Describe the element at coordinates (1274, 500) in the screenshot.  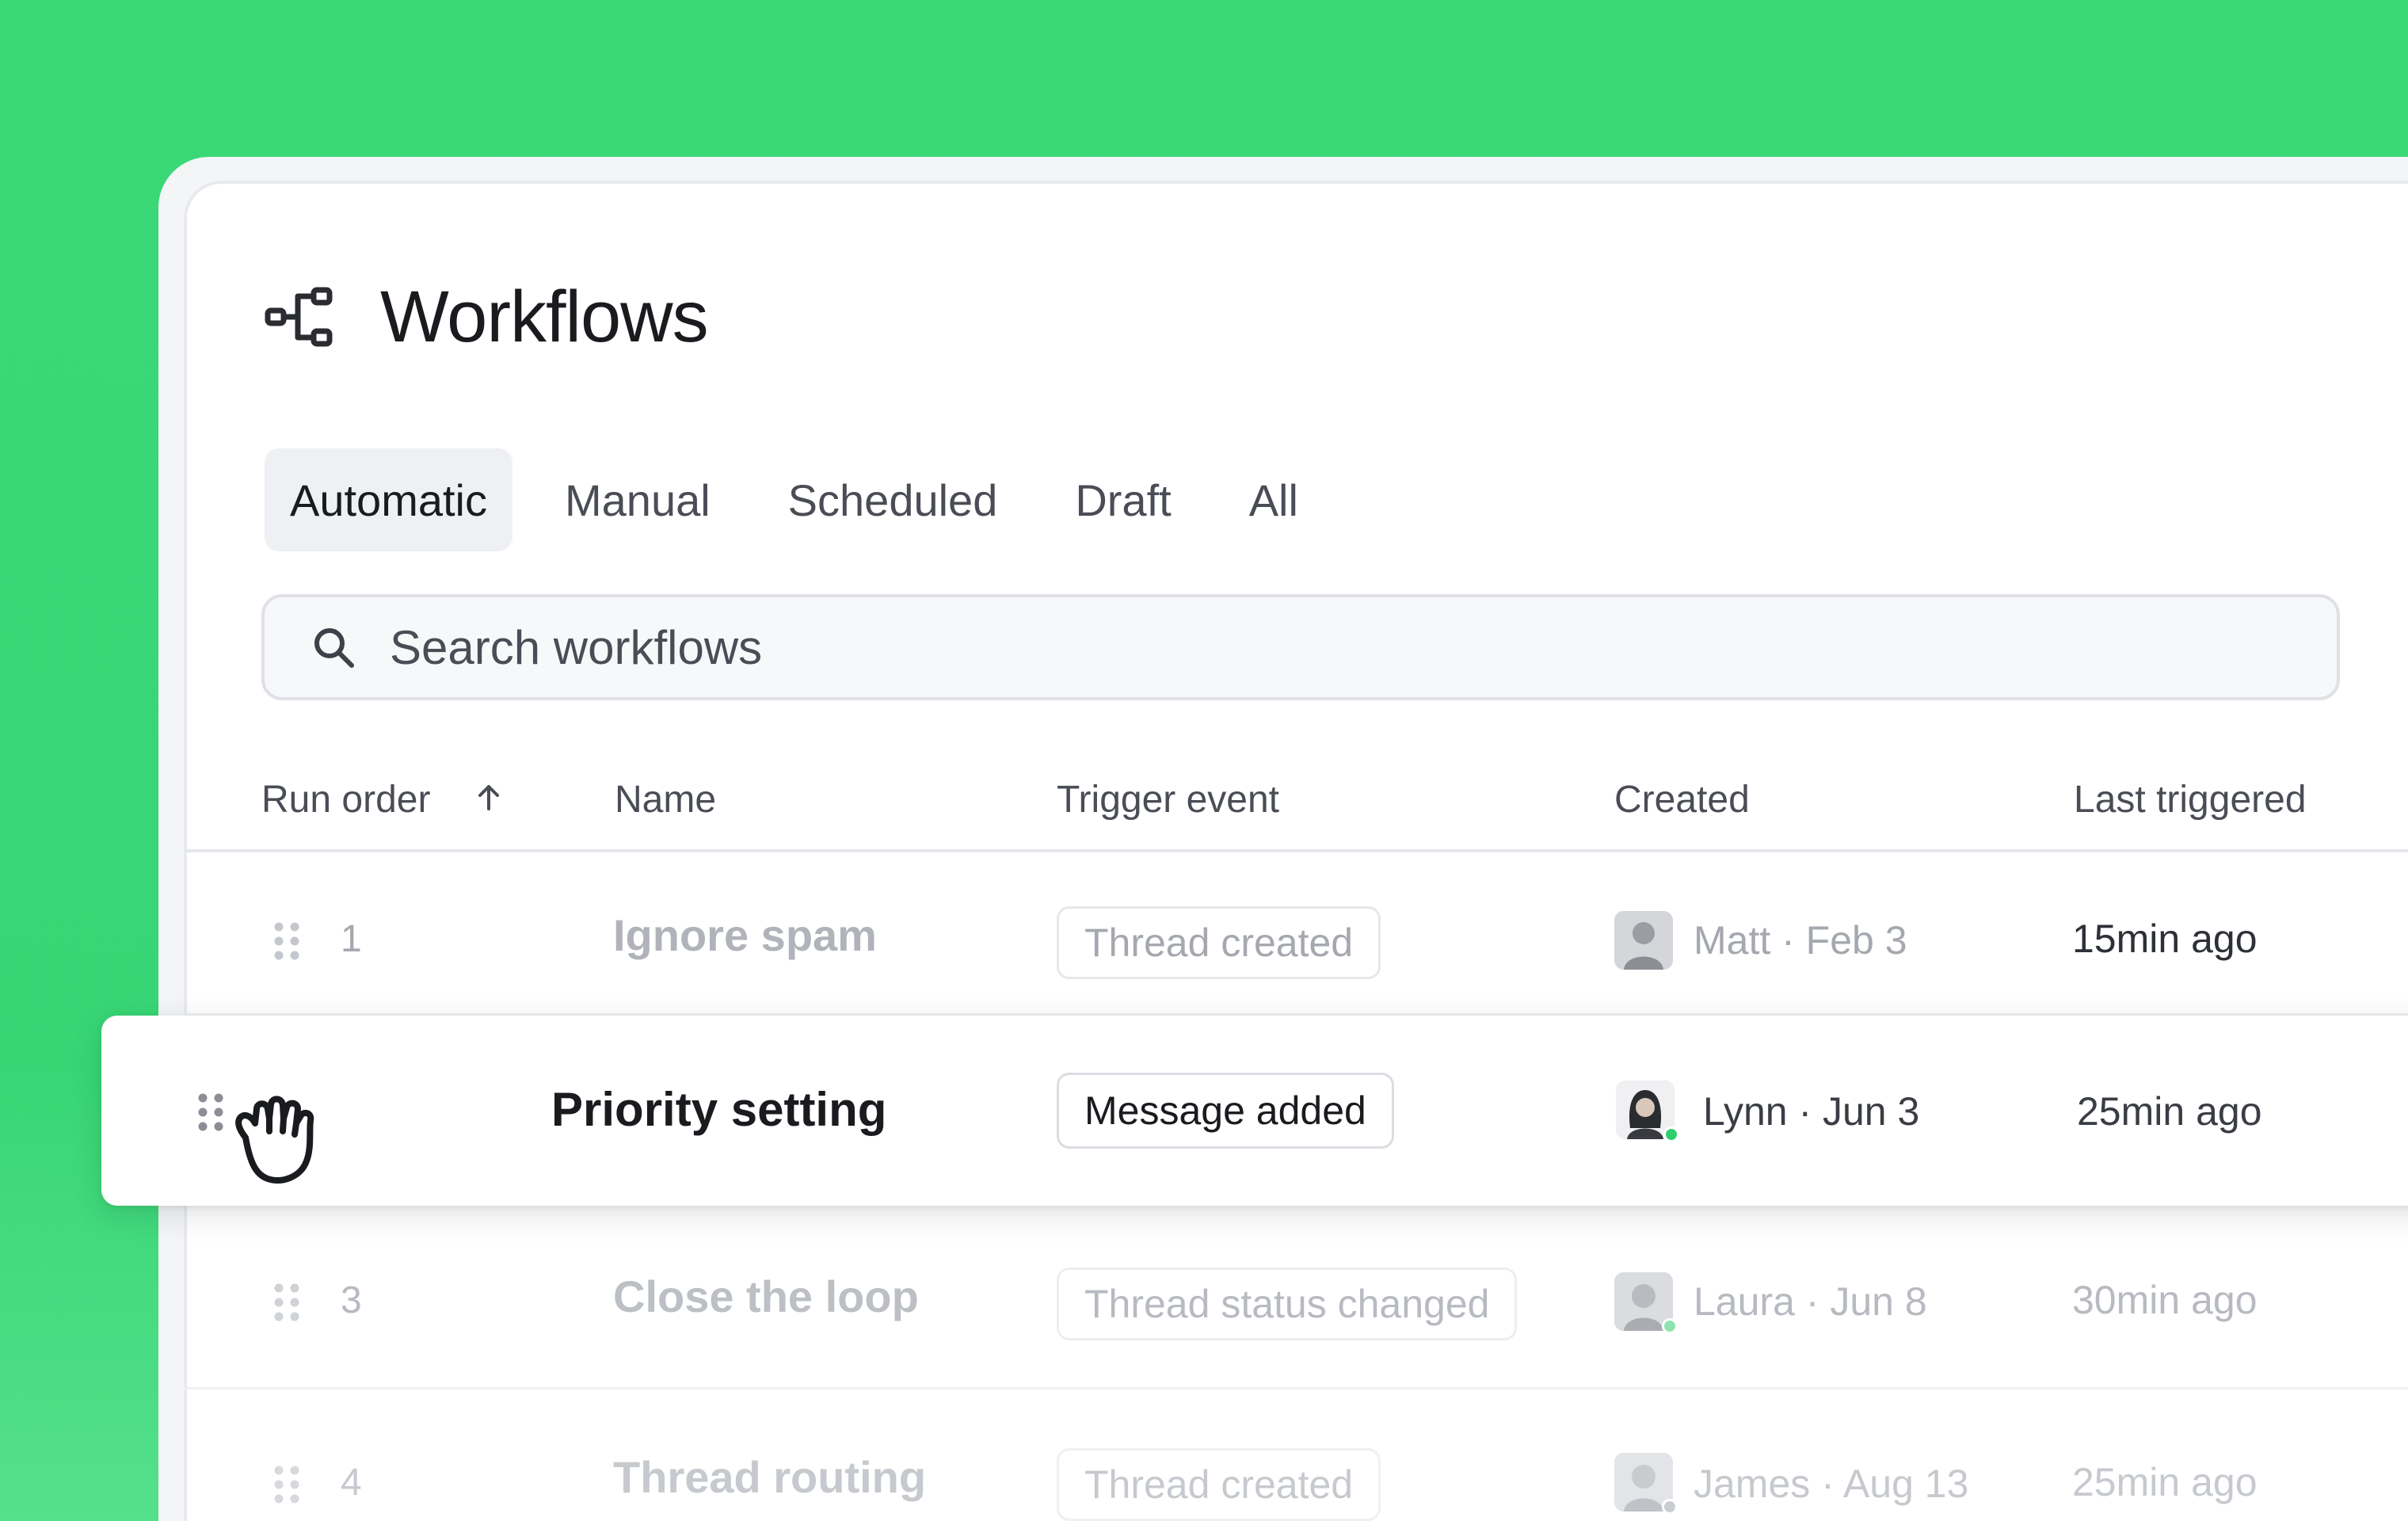
I see `tab-all: All` at that location.